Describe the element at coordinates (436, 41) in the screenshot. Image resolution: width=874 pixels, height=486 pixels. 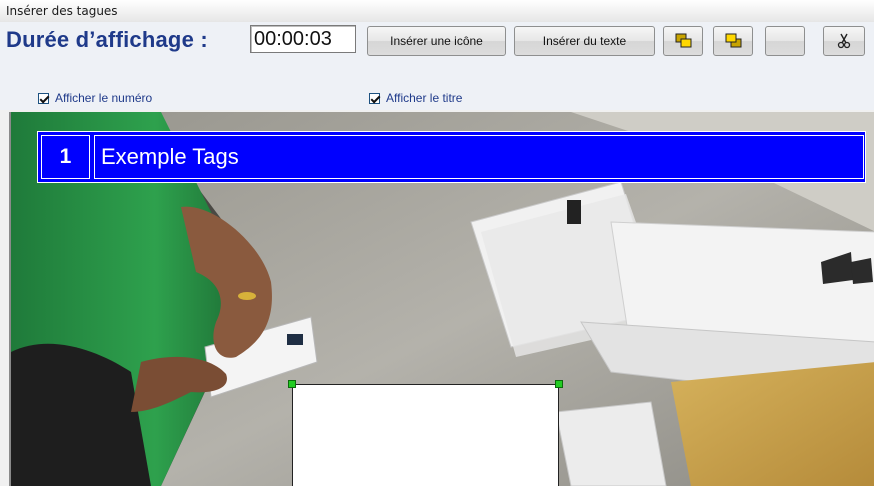
I see `insert-icon-button: Insérer une icône` at that location.